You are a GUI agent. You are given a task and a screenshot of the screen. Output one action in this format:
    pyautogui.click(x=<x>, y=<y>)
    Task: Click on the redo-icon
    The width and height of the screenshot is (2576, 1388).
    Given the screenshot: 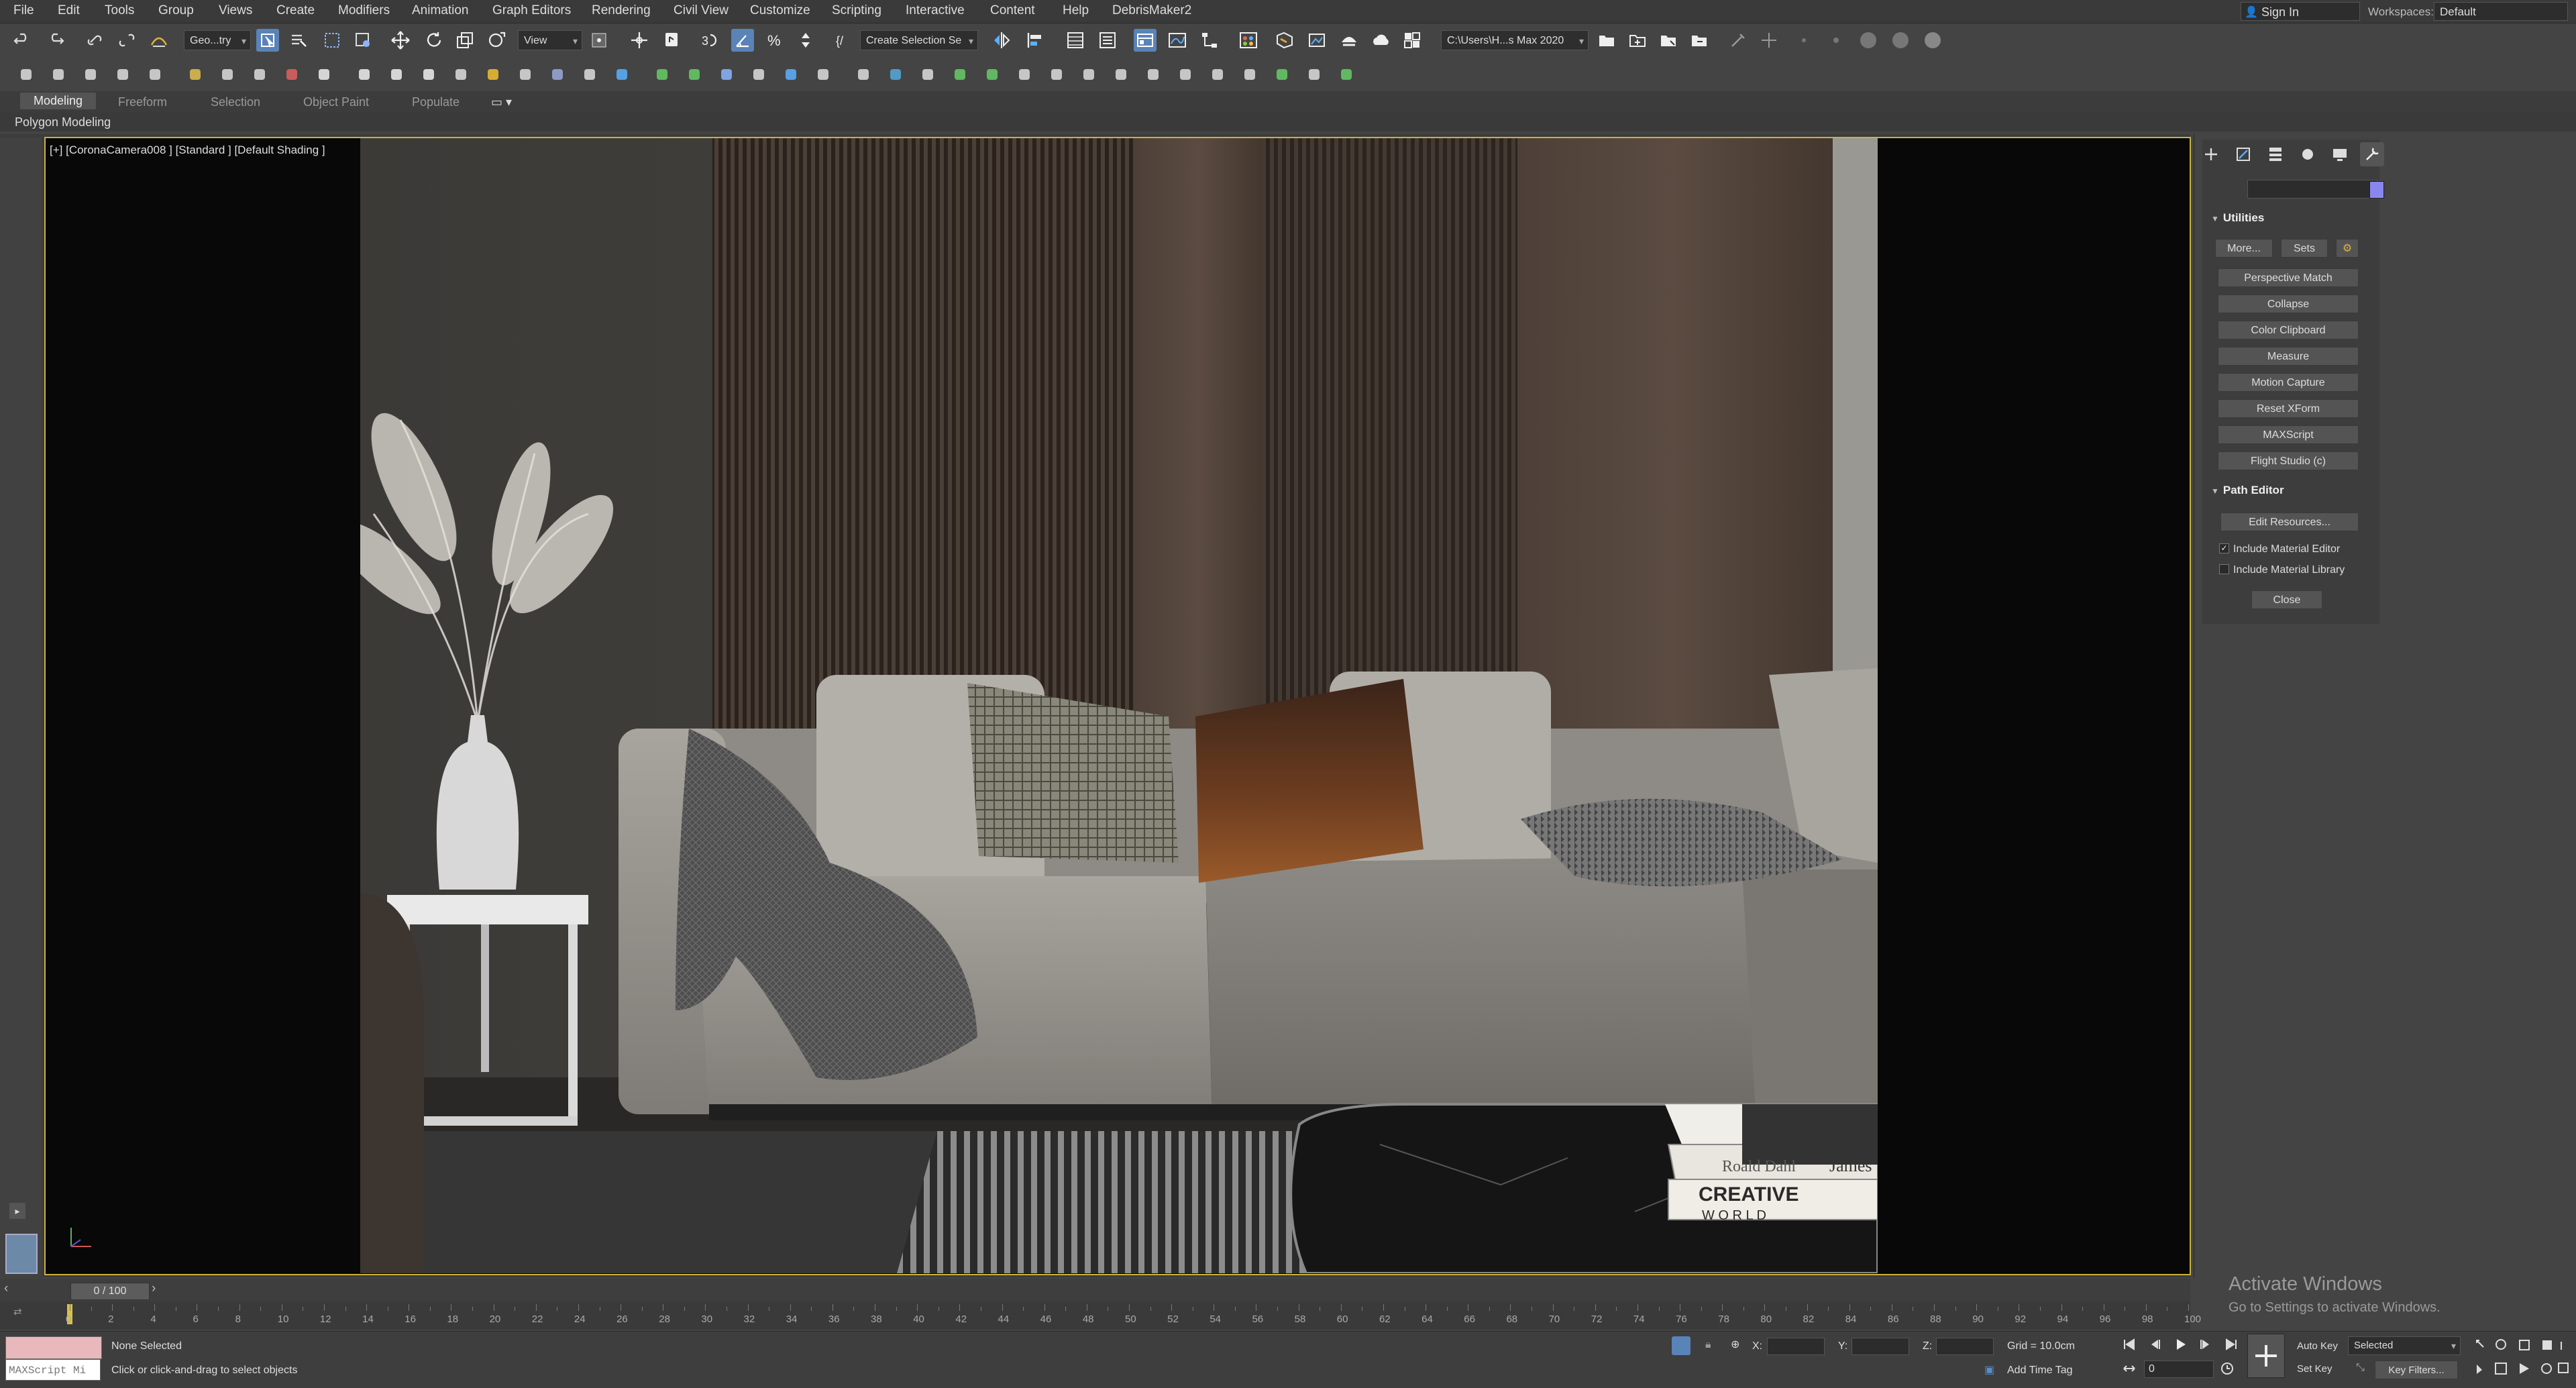 What is the action you would take?
    pyautogui.click(x=55, y=40)
    